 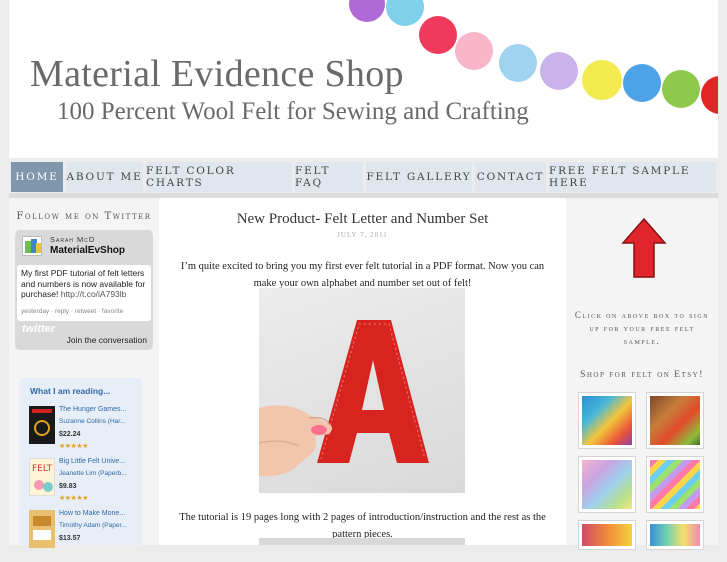 I want to click on post-date: JULY 7, 2011, so click(x=362, y=235).